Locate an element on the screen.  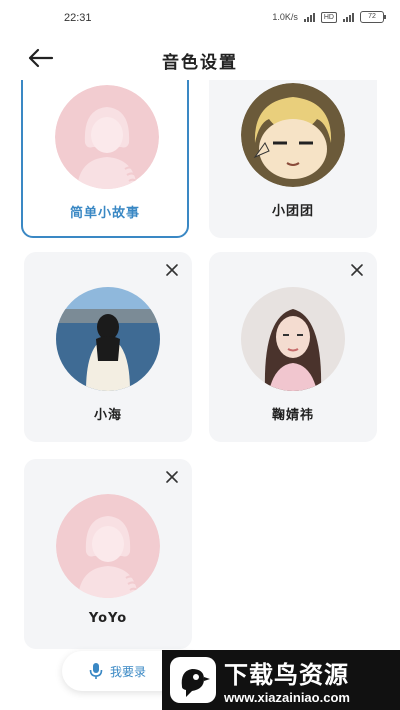
watermark-banner: 下载鸟资源 www.xiazainiao.com is located at coordinates (281, 680).